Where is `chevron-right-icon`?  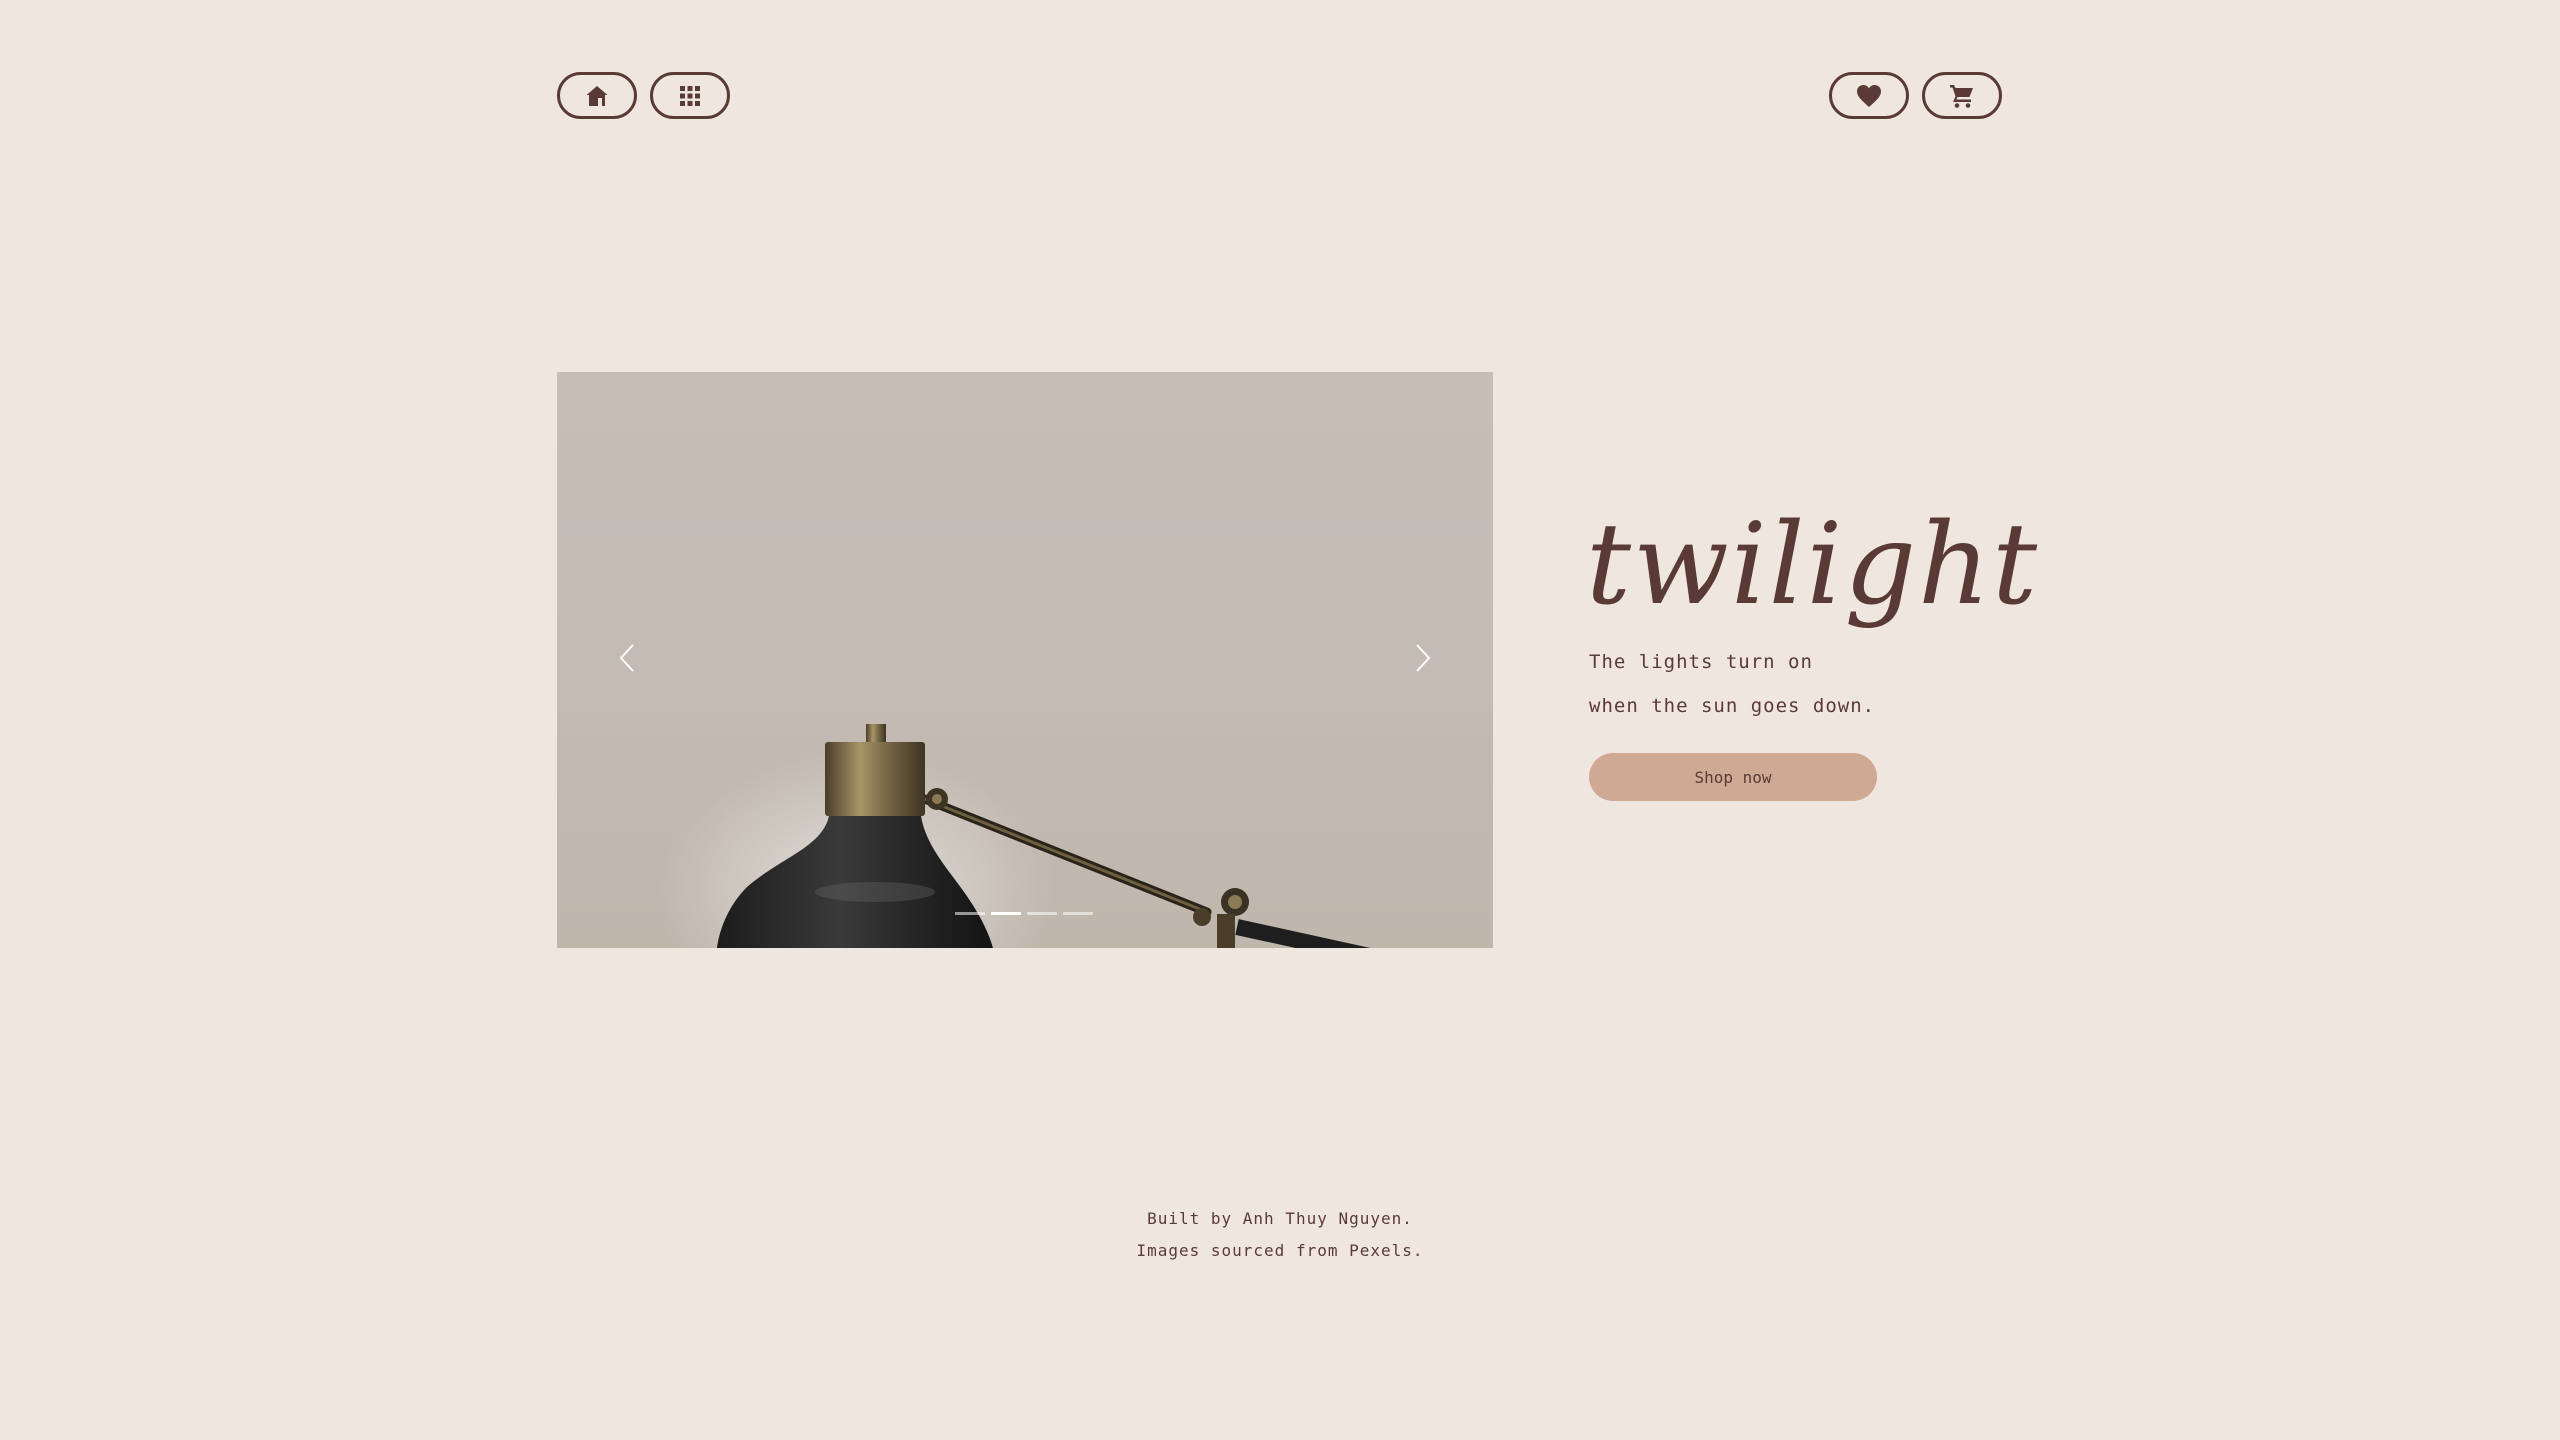 chevron-right-icon is located at coordinates (1423, 660).